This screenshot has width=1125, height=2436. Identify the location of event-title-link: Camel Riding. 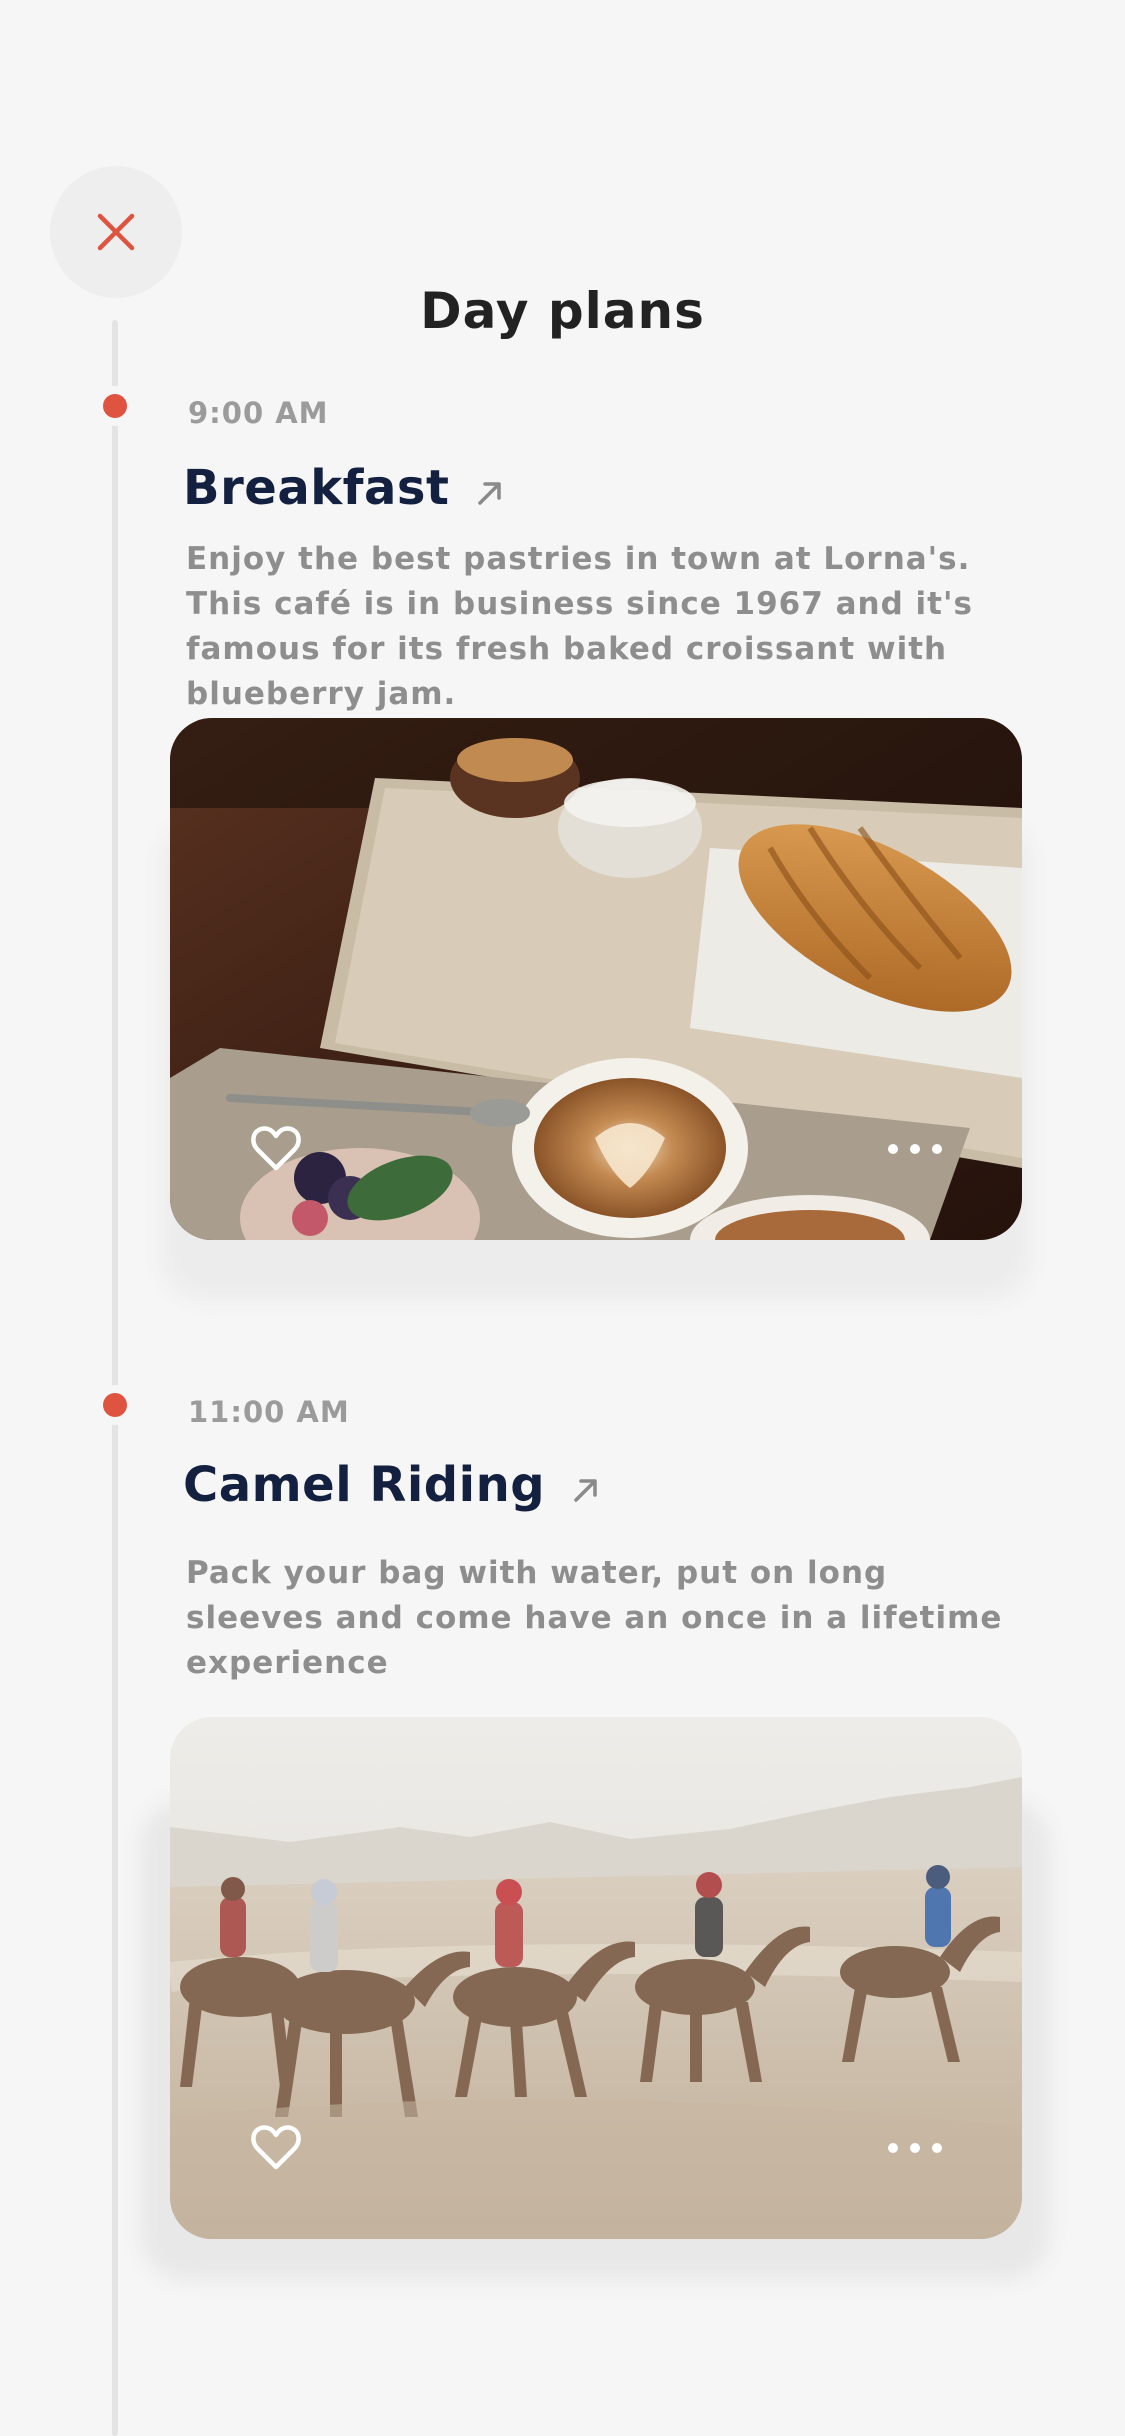
(392, 1485).